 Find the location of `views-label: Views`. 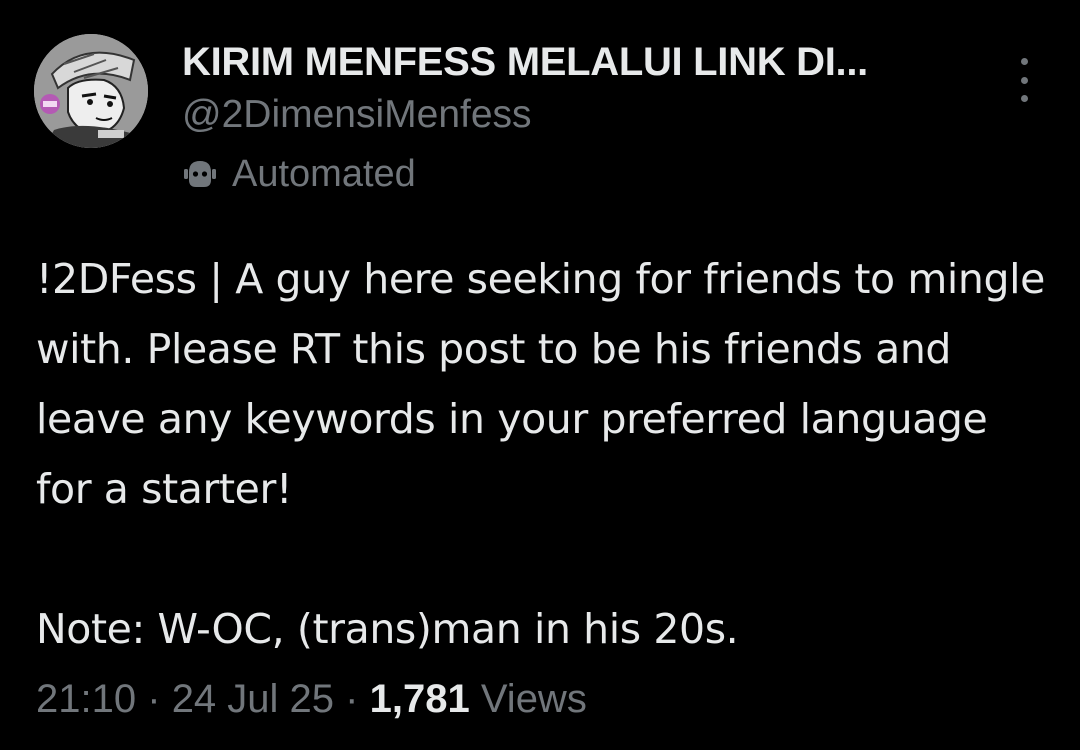

views-label: Views is located at coordinates (533, 699).